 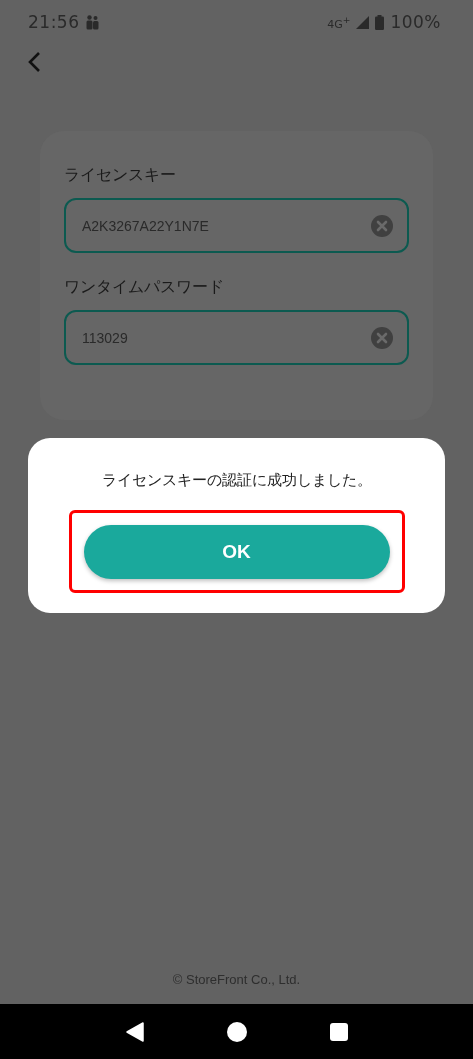 I want to click on people-icon, so click(x=92, y=22).